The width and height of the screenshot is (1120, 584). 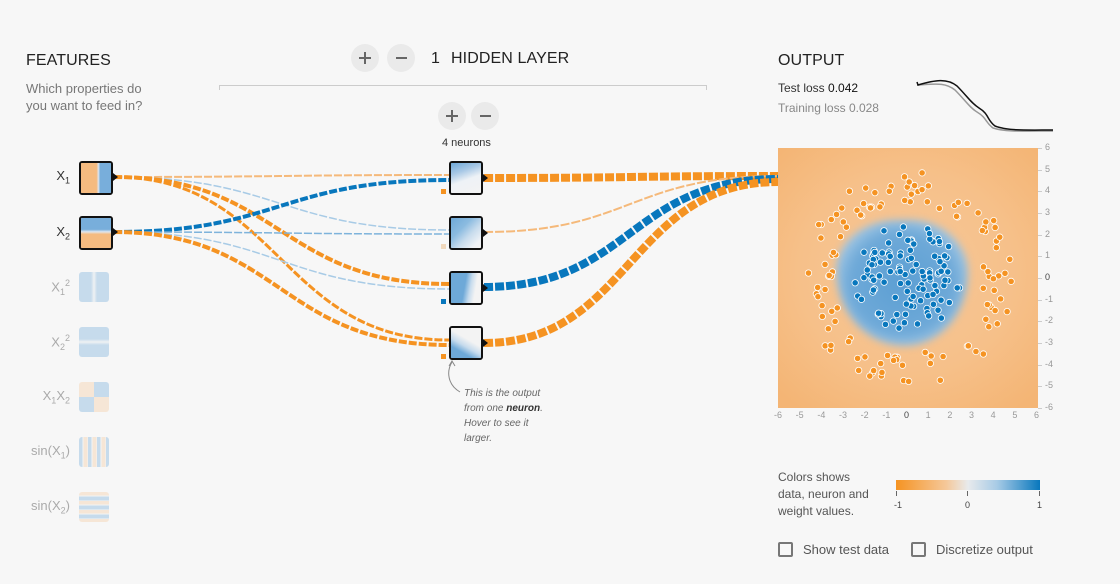 I want to click on x-axis-label: -3, so click(x=843, y=415).